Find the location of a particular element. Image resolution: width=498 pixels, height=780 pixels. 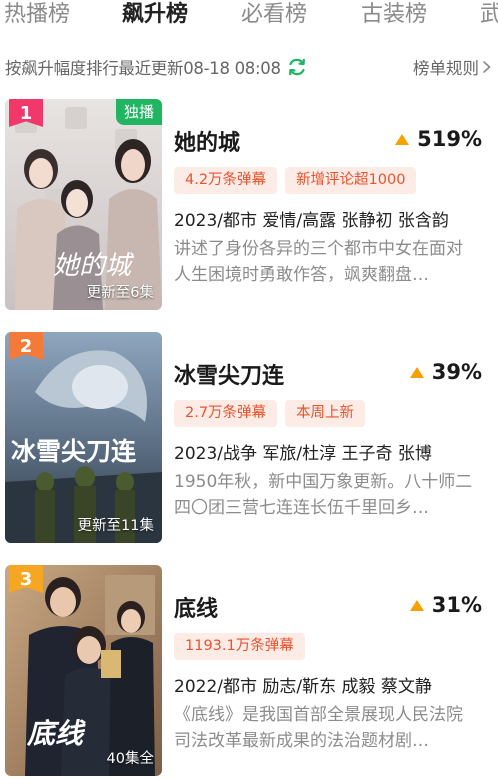

rise-percentage: 39% is located at coordinates (445, 372).